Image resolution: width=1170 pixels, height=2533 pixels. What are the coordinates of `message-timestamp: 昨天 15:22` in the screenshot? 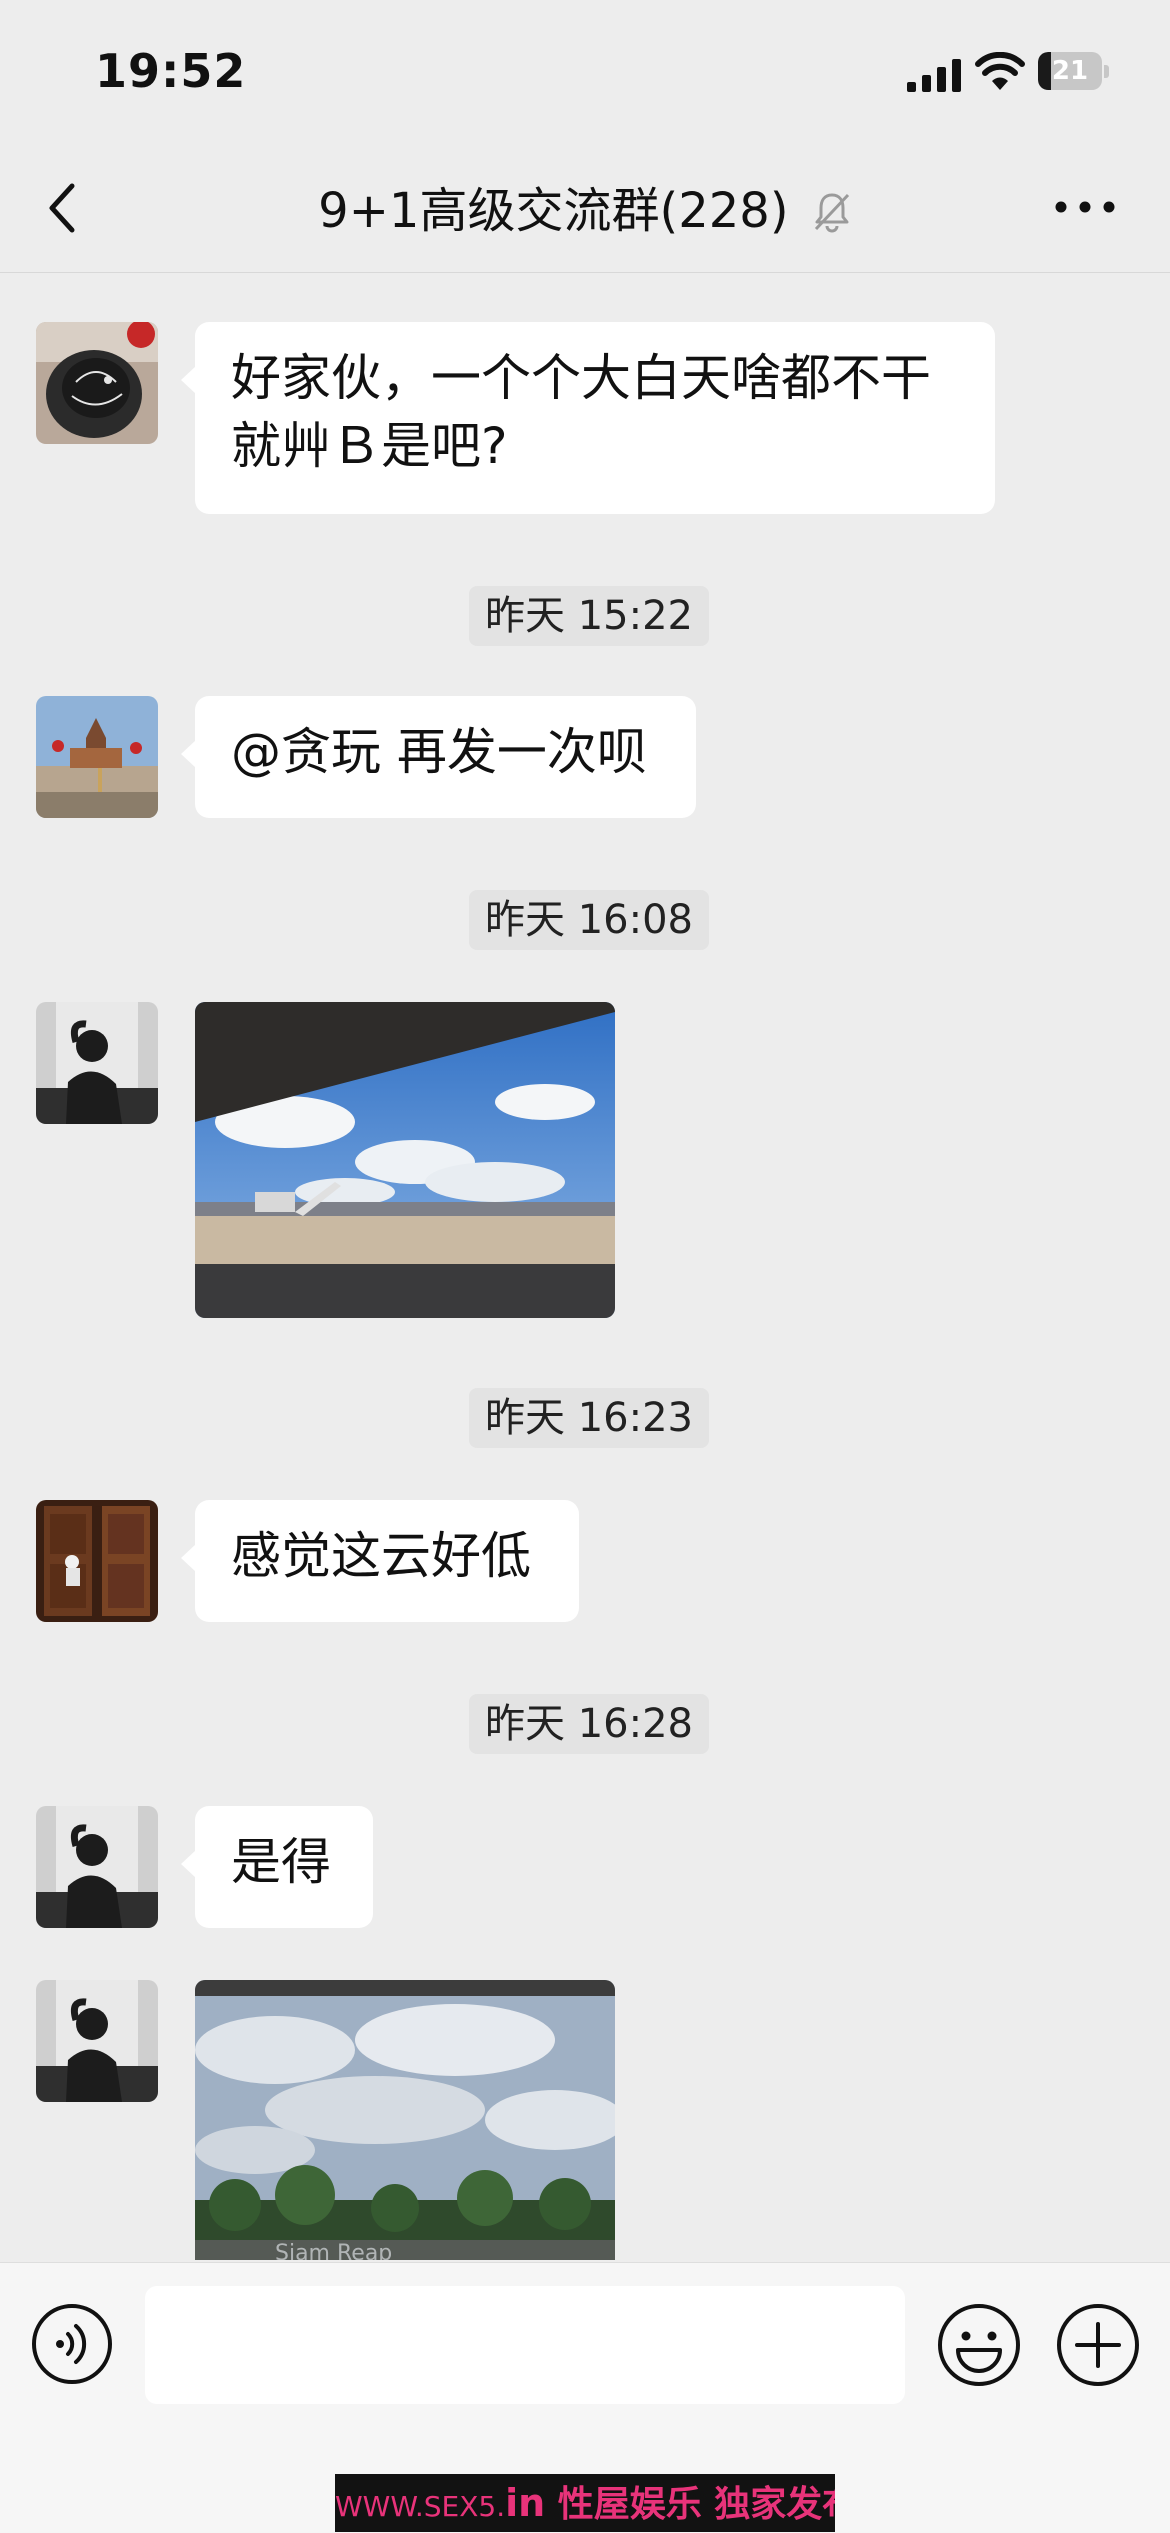 It's located at (589, 616).